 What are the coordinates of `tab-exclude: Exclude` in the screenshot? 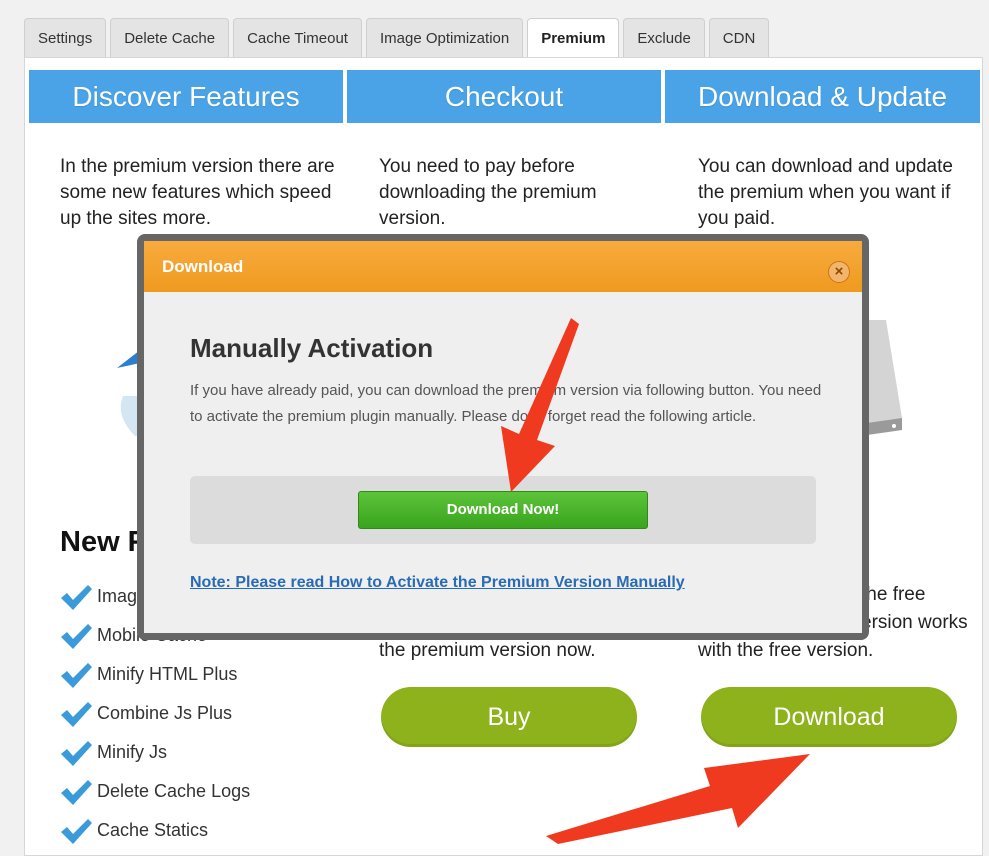 It's located at (664, 38).